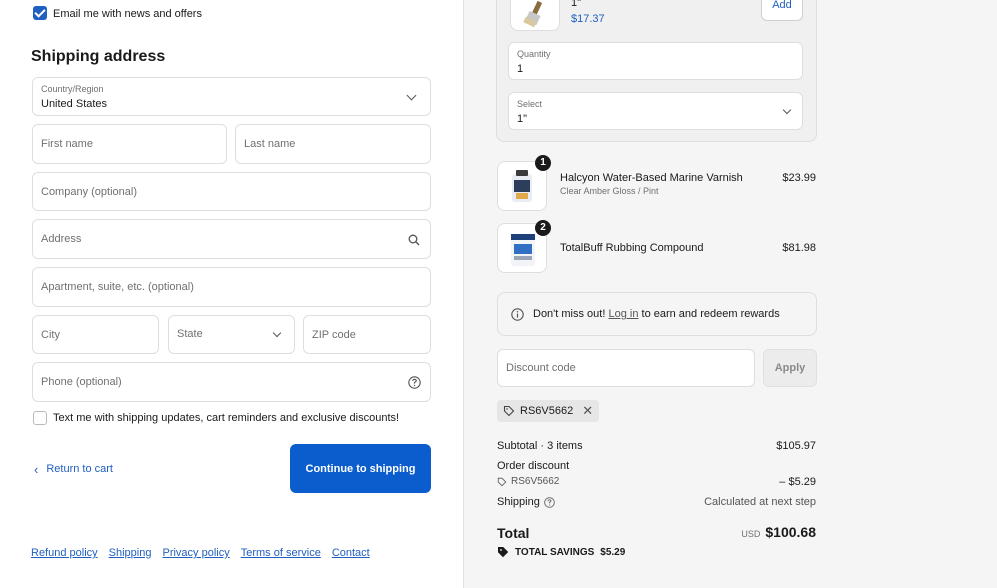 This screenshot has width=997, height=588. What do you see at coordinates (709, 314) in the screenshot?
I see `rewards-suffix: to earn and redeem rewards` at bounding box center [709, 314].